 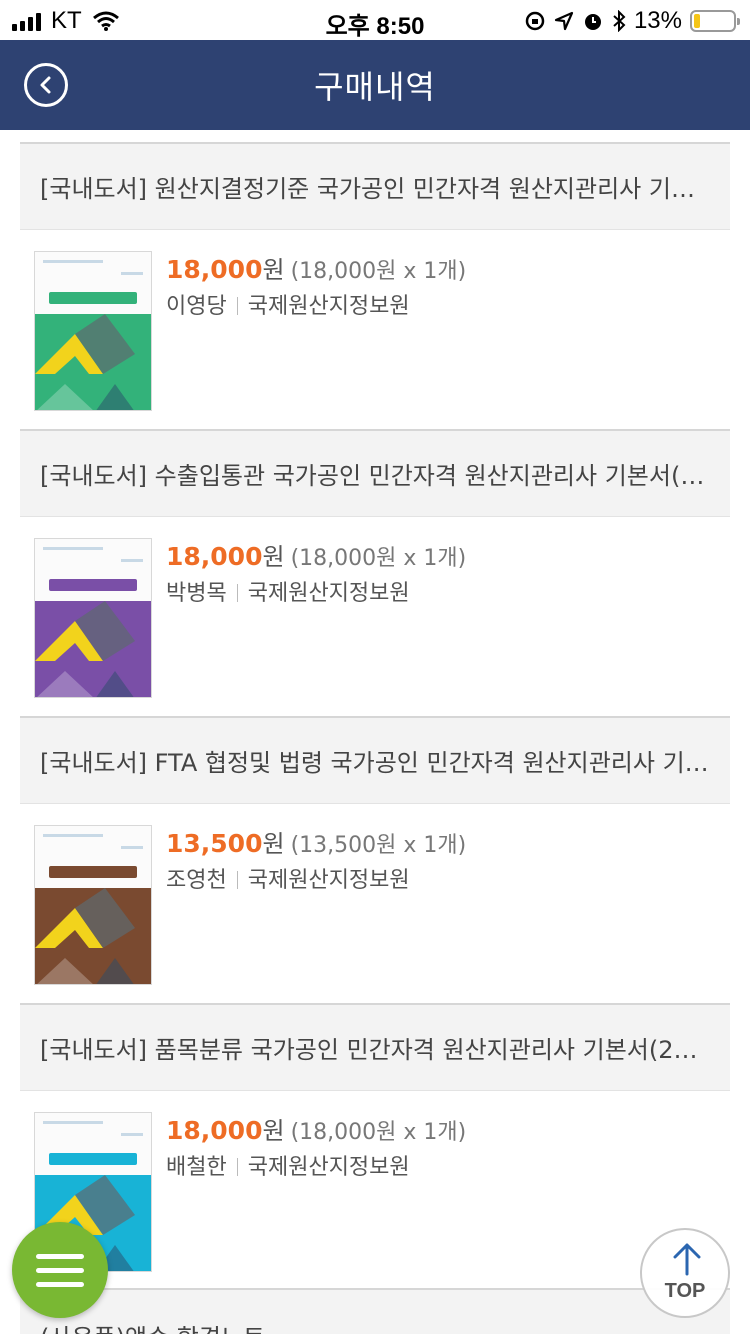 What do you see at coordinates (196, 1167) in the screenshot?
I see `author: 배철한` at bounding box center [196, 1167].